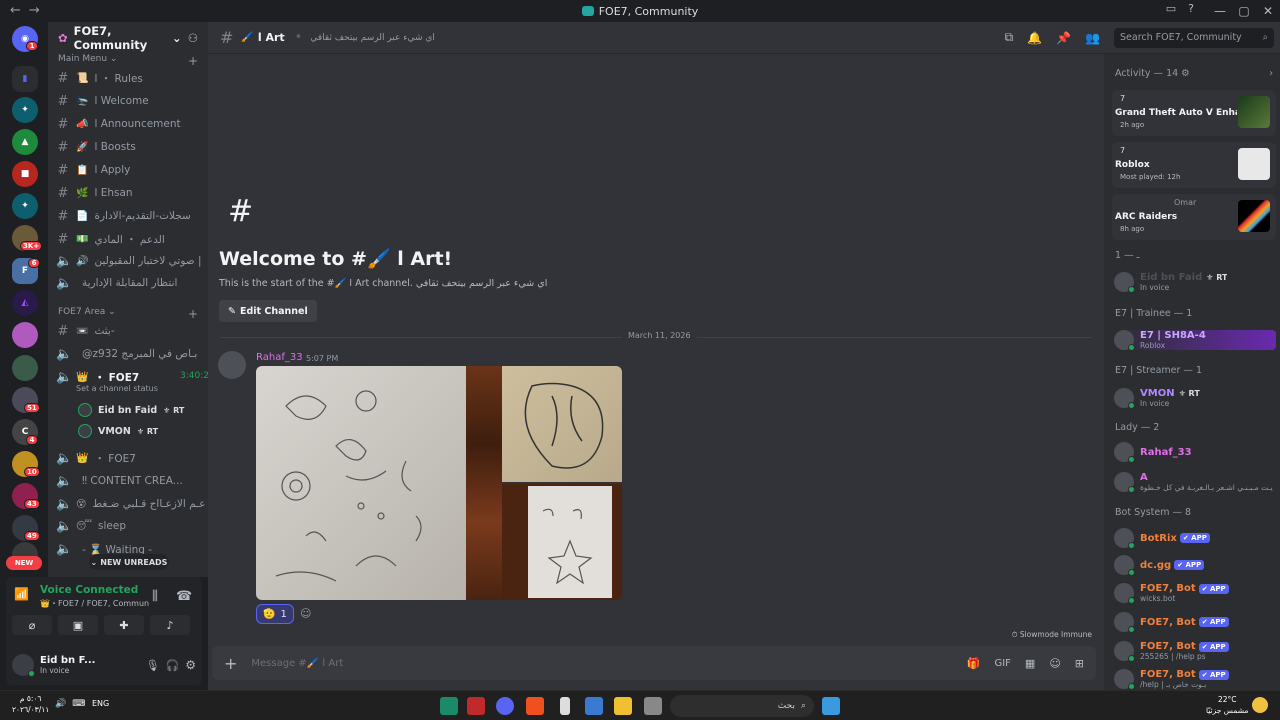 This screenshot has height=720, width=1280. I want to click on folder-icon: ▮, so click(25, 79).